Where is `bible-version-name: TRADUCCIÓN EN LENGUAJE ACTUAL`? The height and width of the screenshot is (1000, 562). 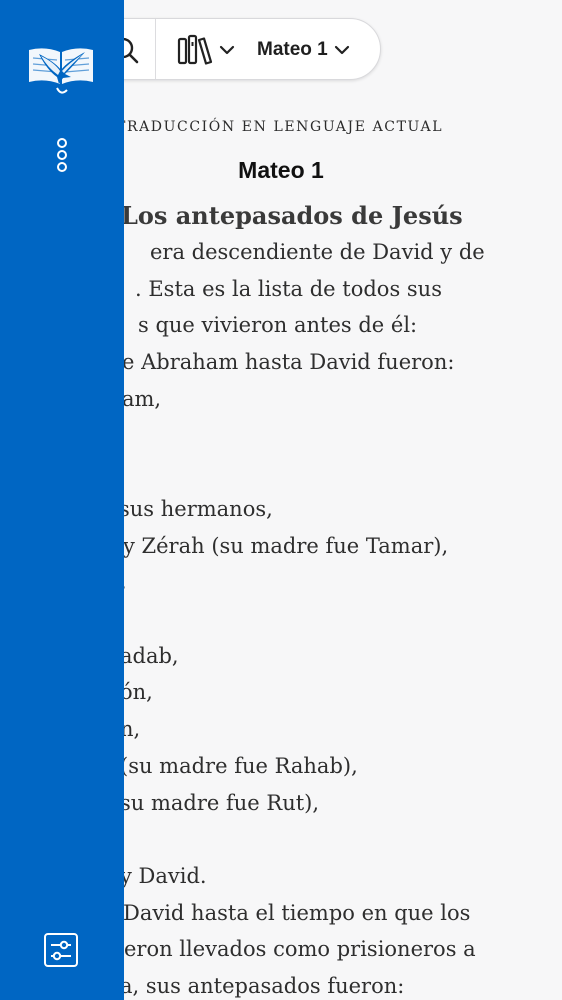 bible-version-name: TRADUCCIÓN EN LENGUAJE ACTUAL is located at coordinates (280, 127).